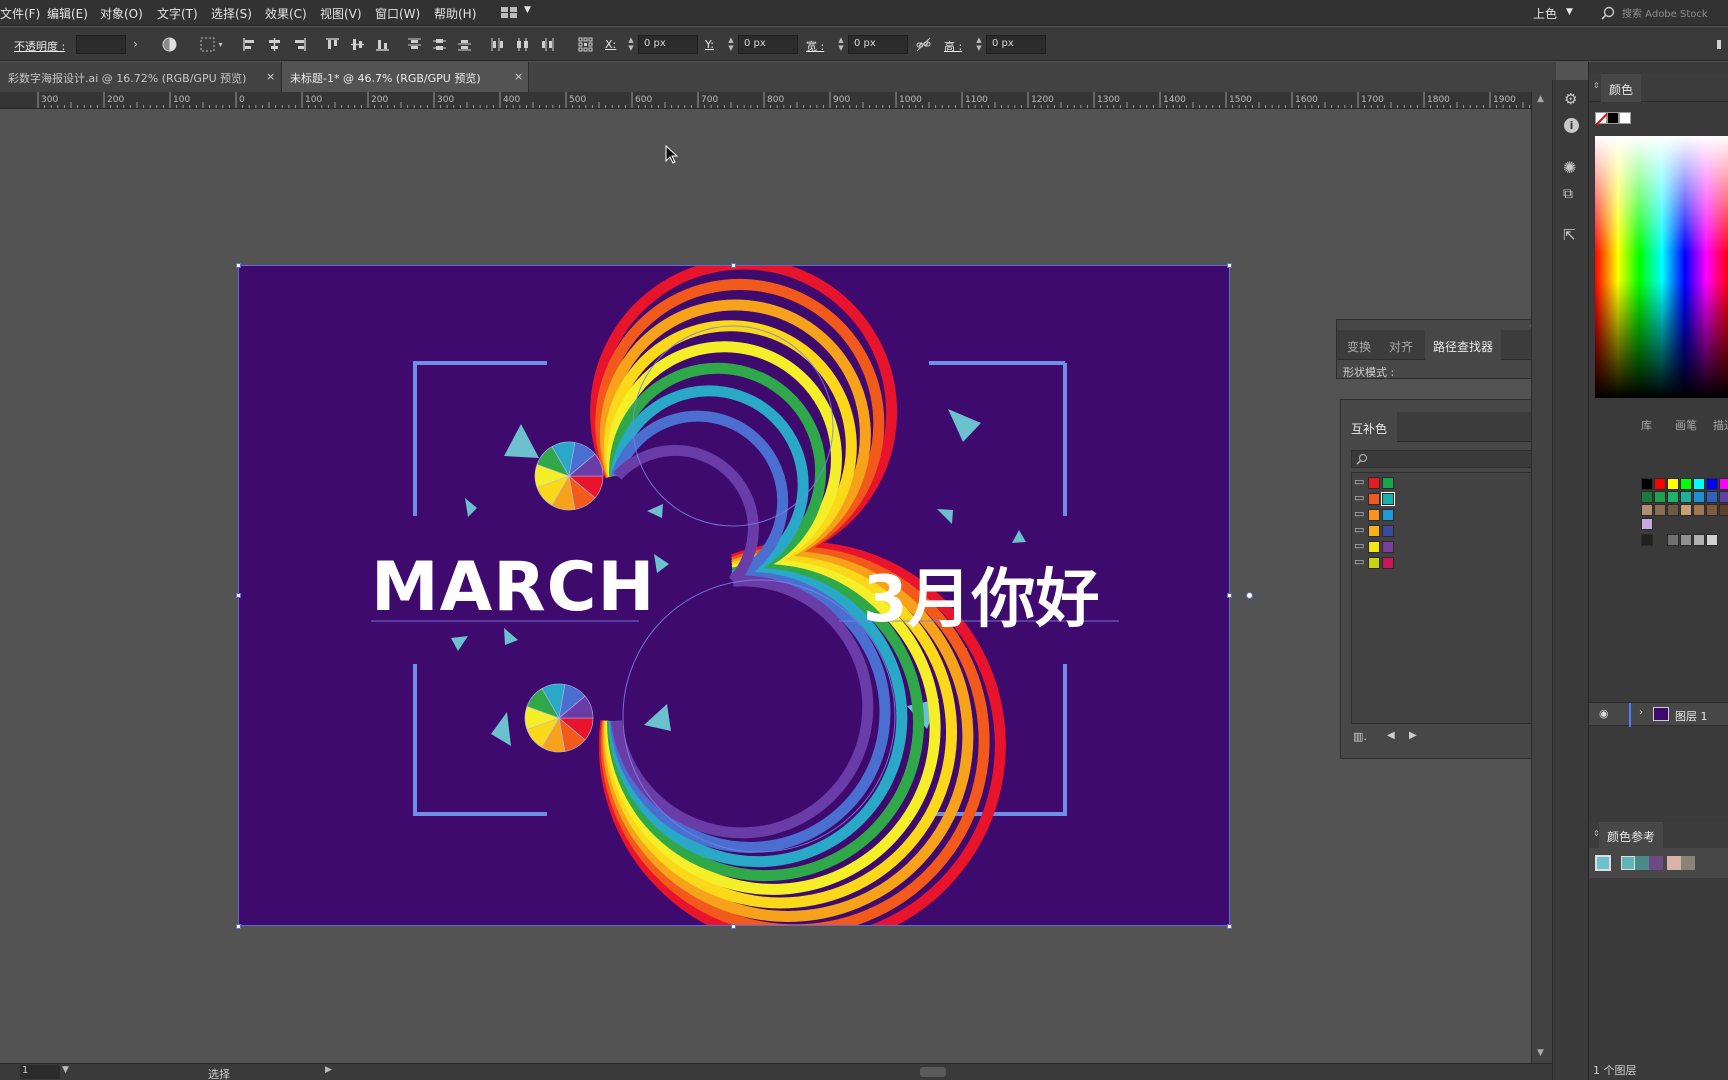 Image resolution: width=1728 pixels, height=1080 pixels. I want to click on tab-libraries: 库, so click(1646, 425).